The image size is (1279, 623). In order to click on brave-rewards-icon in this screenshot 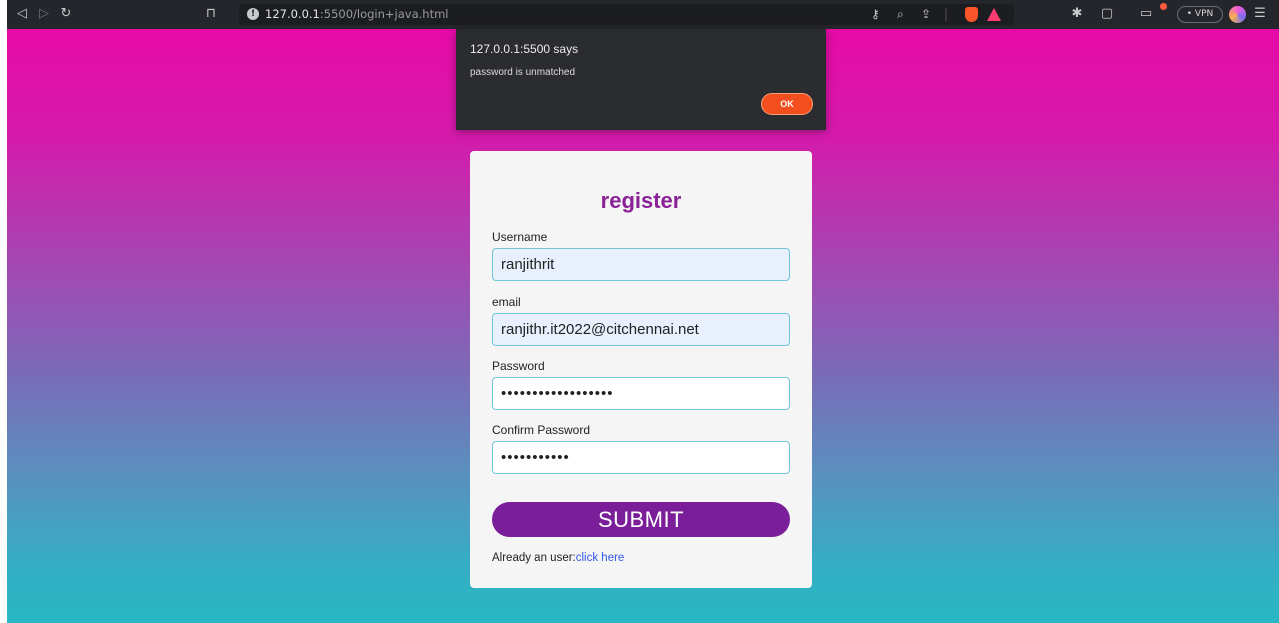, I will do `click(994, 14)`.